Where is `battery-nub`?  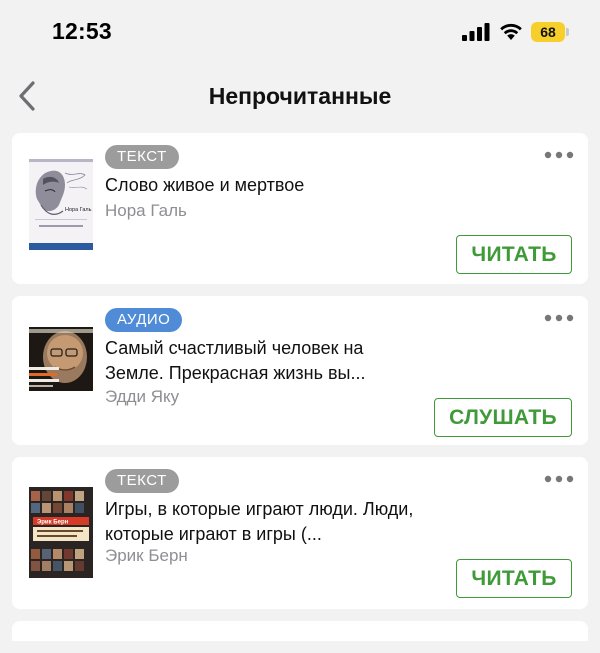
battery-nub is located at coordinates (567, 32).